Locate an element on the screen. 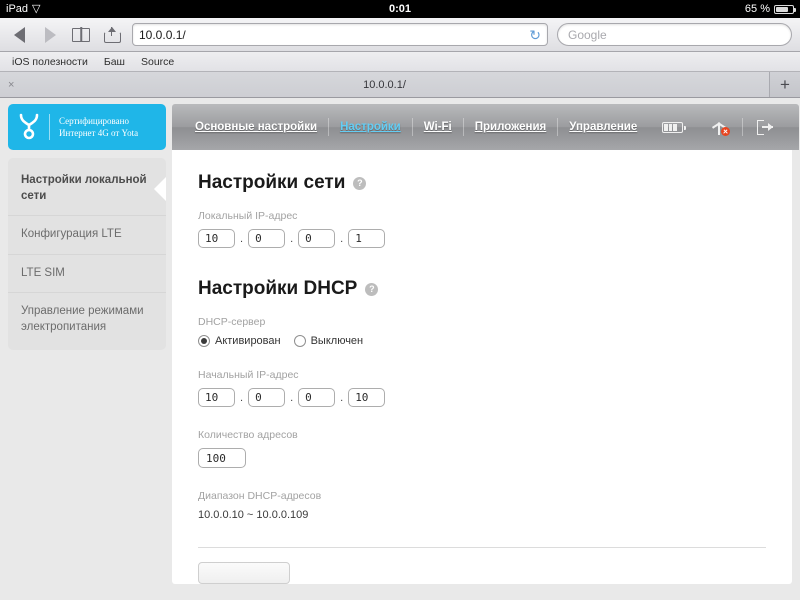 The height and width of the screenshot is (600, 800). share-icon is located at coordinates (112, 35).